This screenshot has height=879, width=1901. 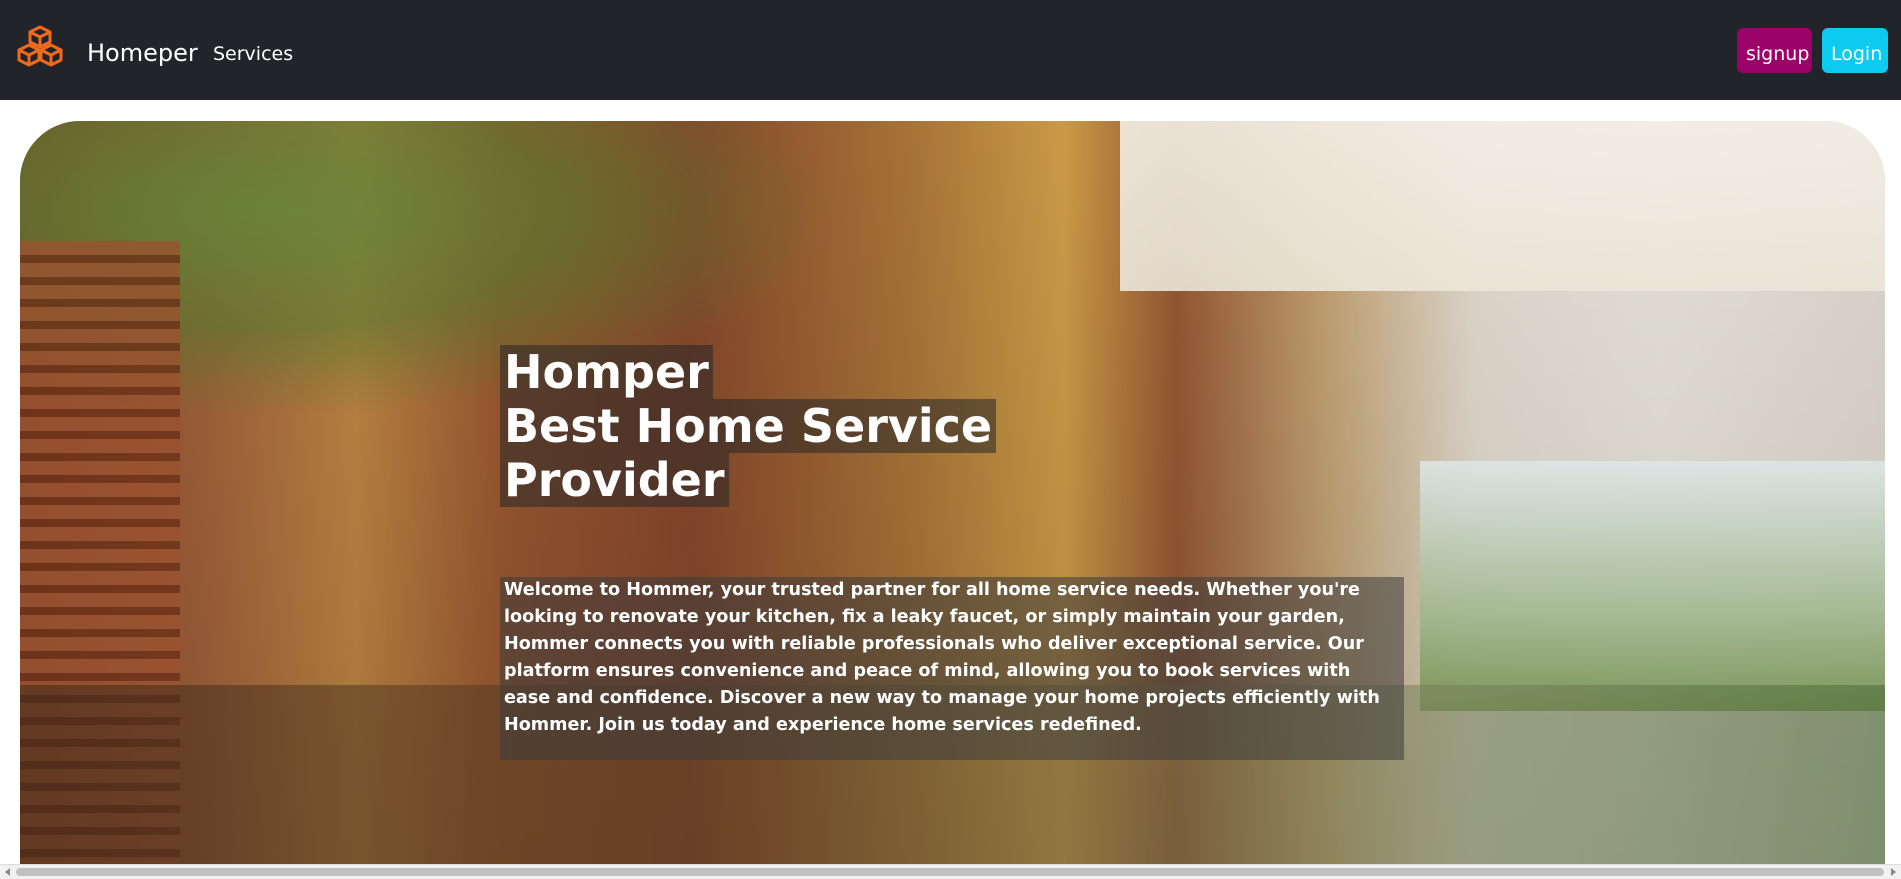 I want to click on nav-link-services: Services, so click(x=253, y=54).